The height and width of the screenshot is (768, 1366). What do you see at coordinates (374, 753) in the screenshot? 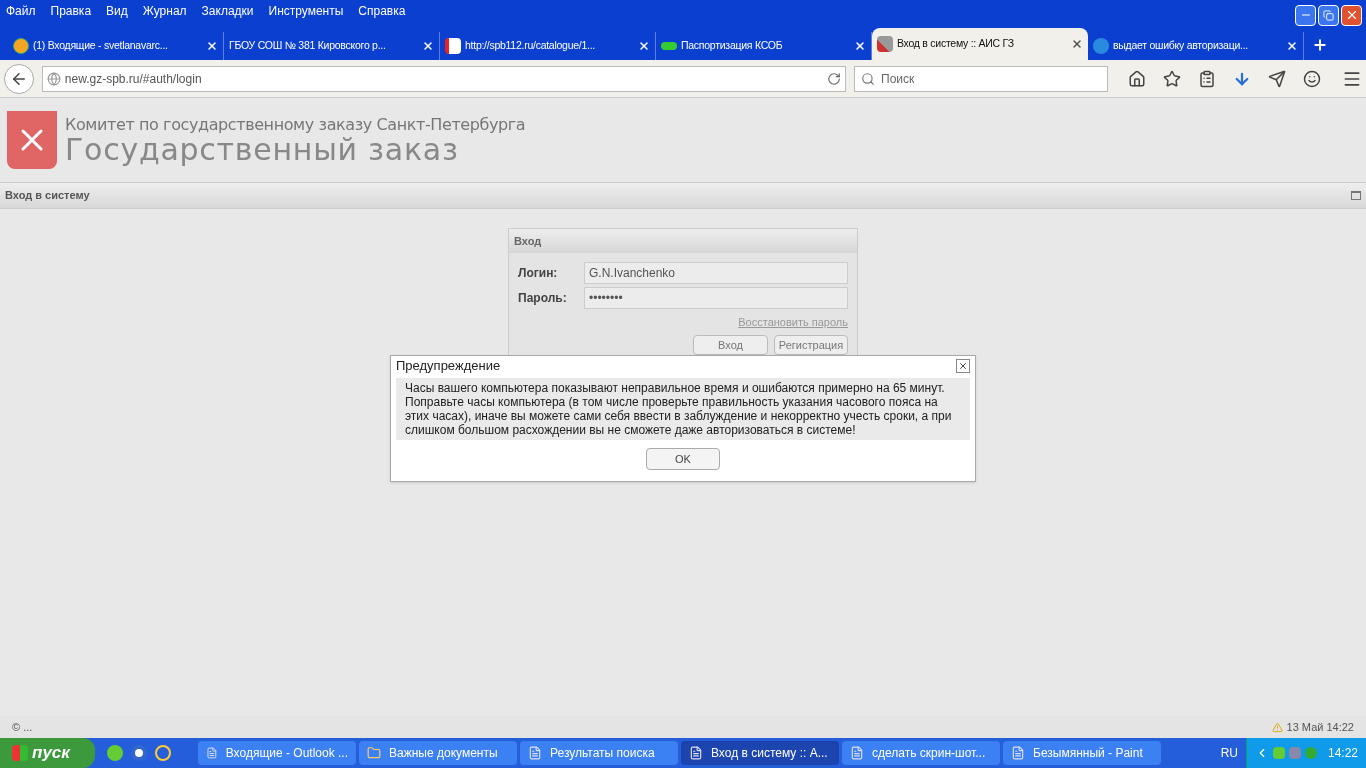
I see `folder-icon` at bounding box center [374, 753].